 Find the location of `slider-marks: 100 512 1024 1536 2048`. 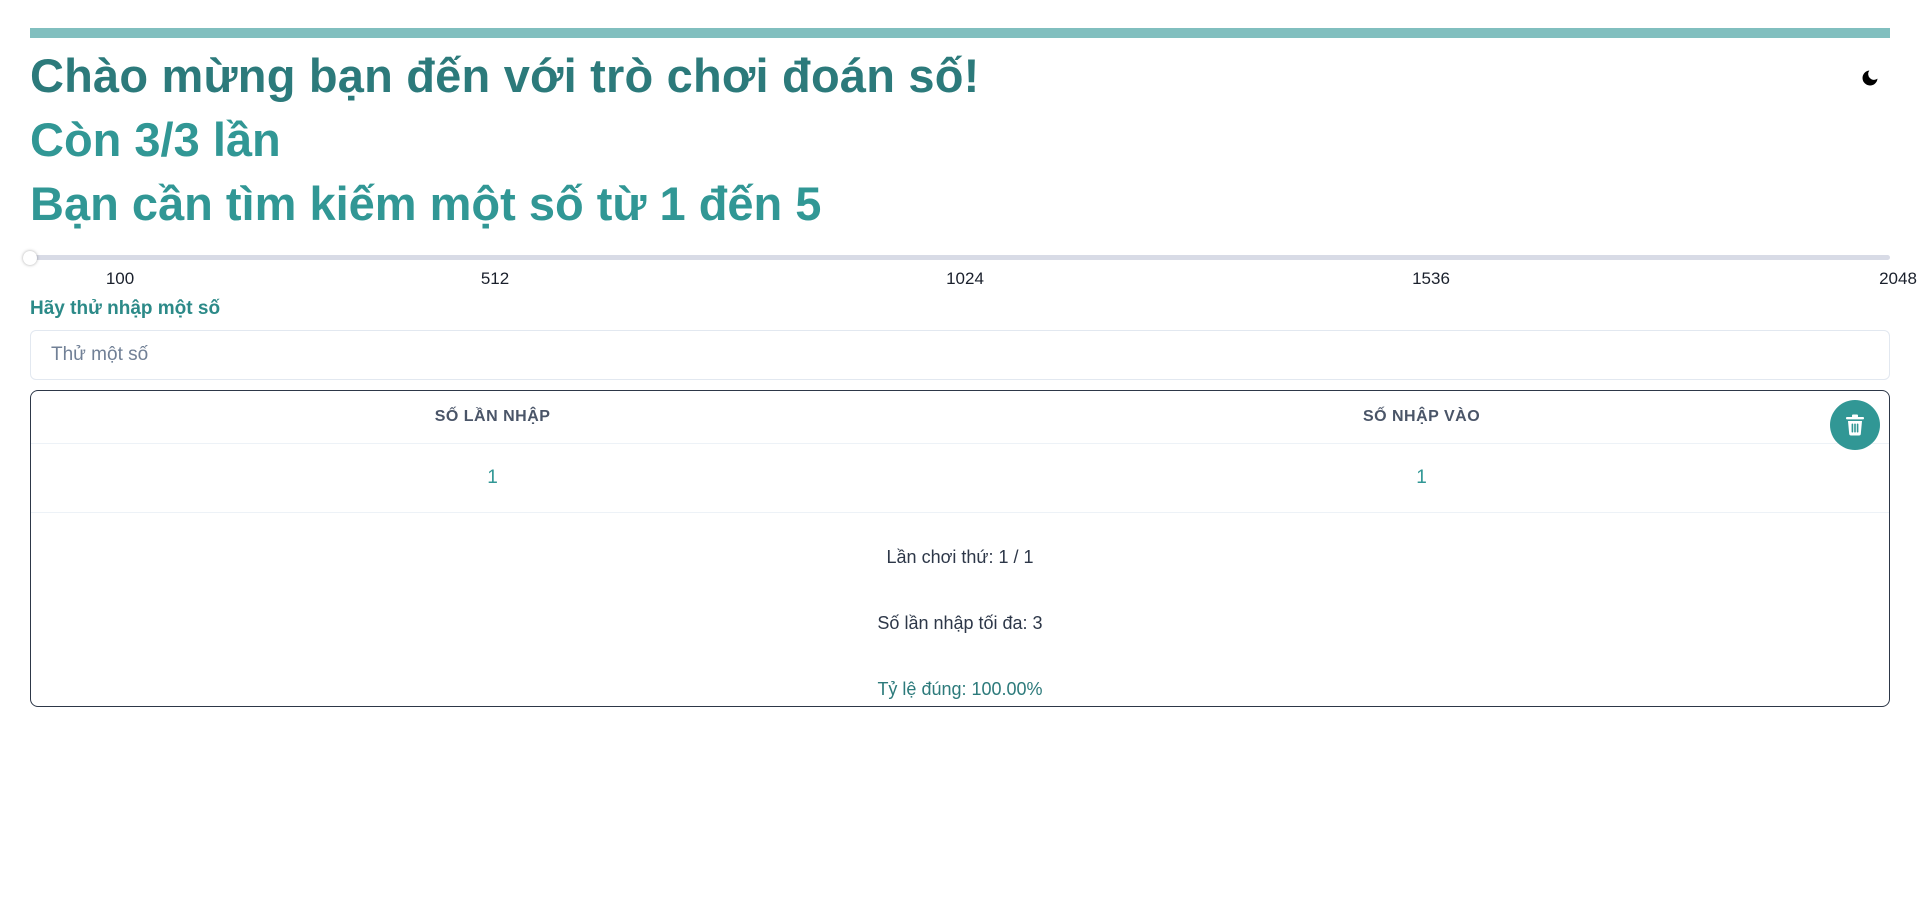

slider-marks: 100 512 1024 1536 2048 is located at coordinates (973, 279).